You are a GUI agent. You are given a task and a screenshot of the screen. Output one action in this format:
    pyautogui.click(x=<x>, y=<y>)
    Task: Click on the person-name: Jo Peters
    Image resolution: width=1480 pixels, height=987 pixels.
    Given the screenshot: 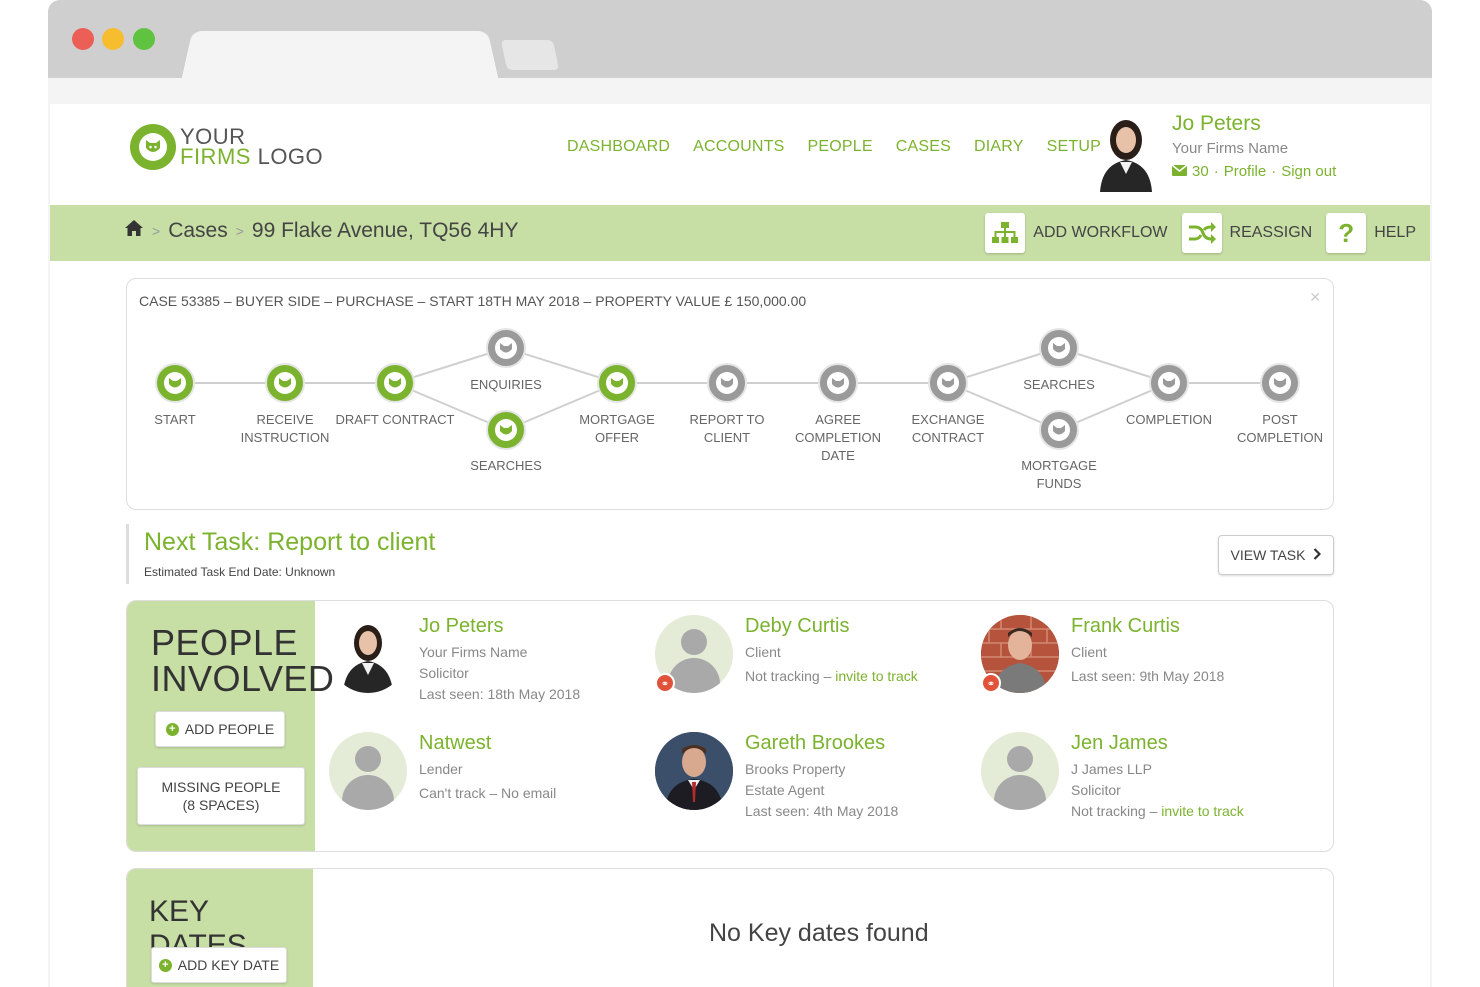 What is the action you would take?
    pyautogui.click(x=499, y=626)
    